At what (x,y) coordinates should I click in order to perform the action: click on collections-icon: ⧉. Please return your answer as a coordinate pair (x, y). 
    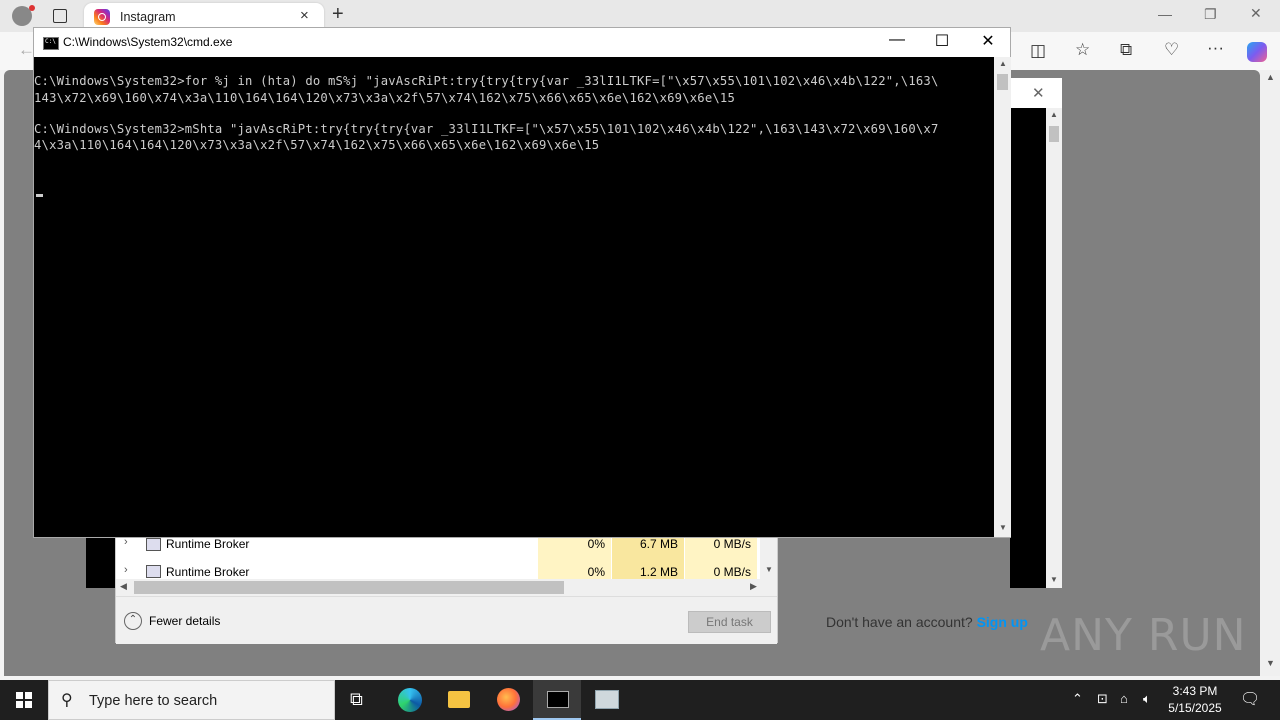
    Looking at the image, I should click on (1126, 50).